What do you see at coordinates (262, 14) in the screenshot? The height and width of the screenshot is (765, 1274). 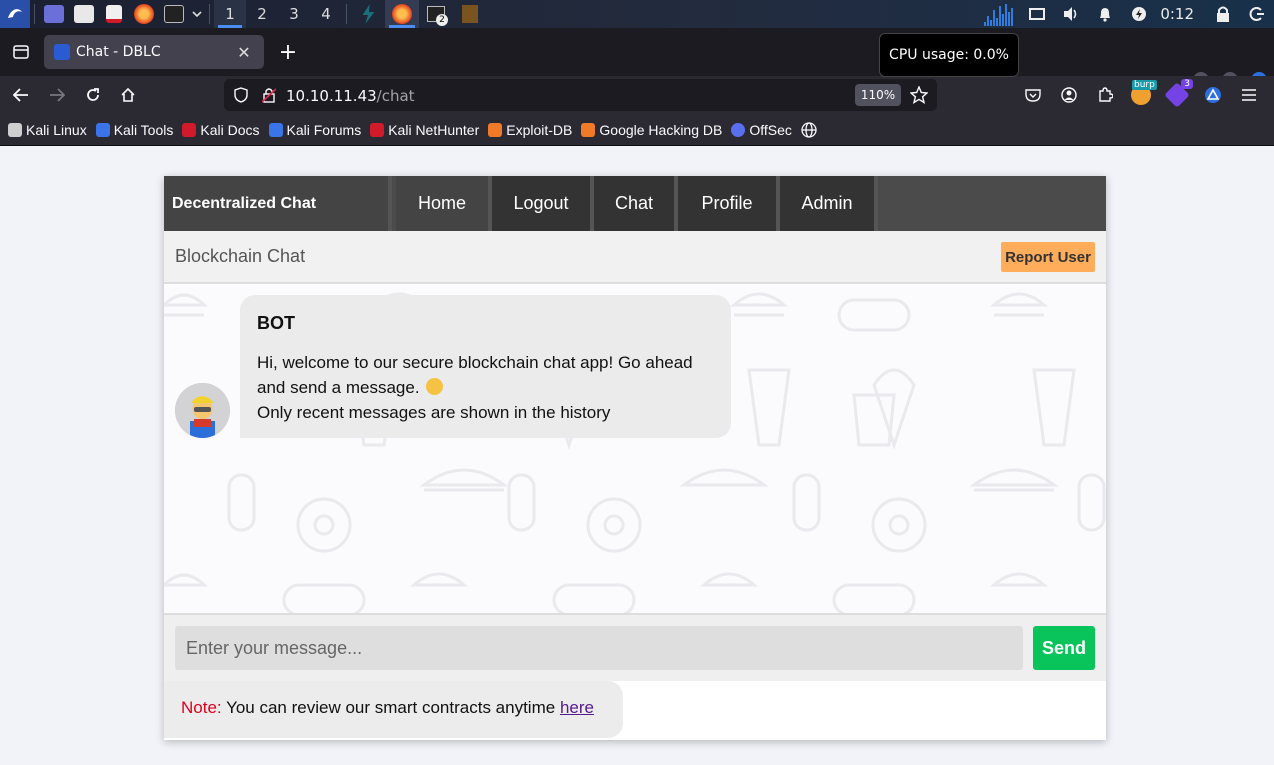 I see `workspace-2: 2` at bounding box center [262, 14].